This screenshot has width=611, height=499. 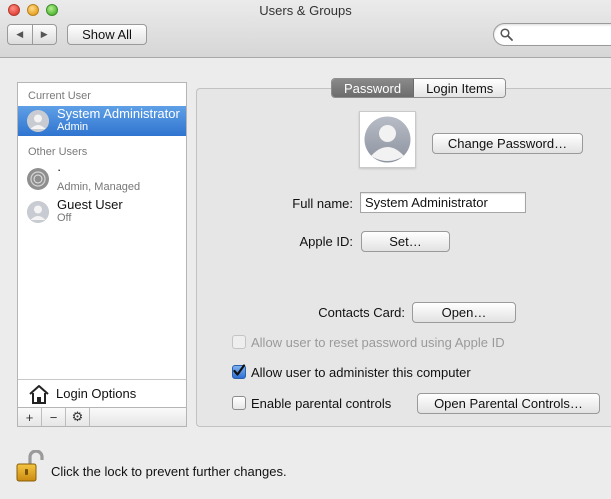 What do you see at coordinates (90, 204) in the screenshot?
I see `user-name: Guest User` at bounding box center [90, 204].